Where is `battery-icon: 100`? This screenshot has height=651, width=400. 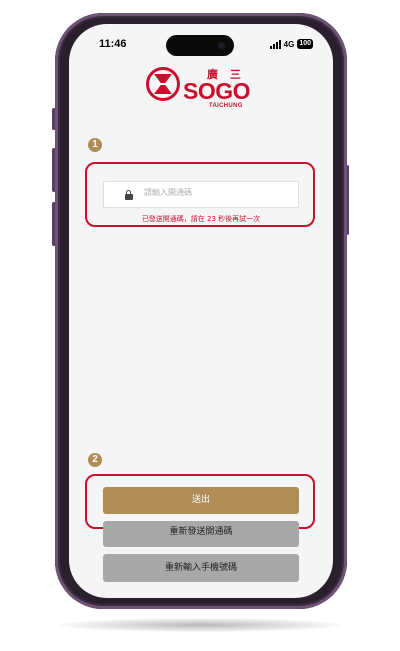 battery-icon: 100 is located at coordinates (305, 44).